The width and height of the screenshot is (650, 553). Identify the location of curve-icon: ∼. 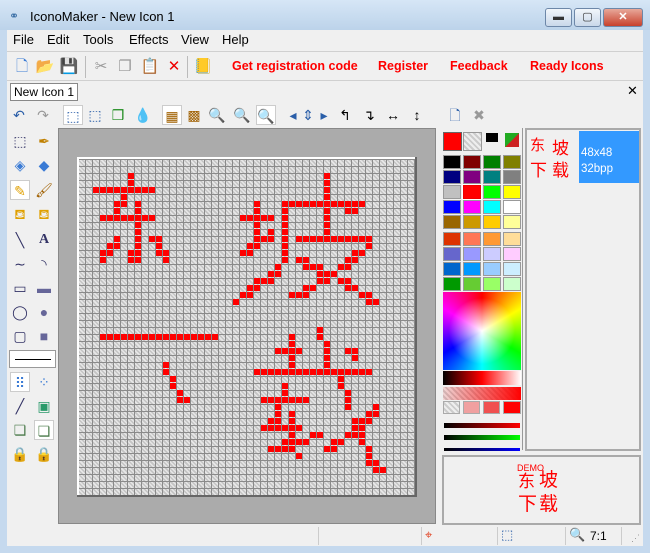
(20, 264).